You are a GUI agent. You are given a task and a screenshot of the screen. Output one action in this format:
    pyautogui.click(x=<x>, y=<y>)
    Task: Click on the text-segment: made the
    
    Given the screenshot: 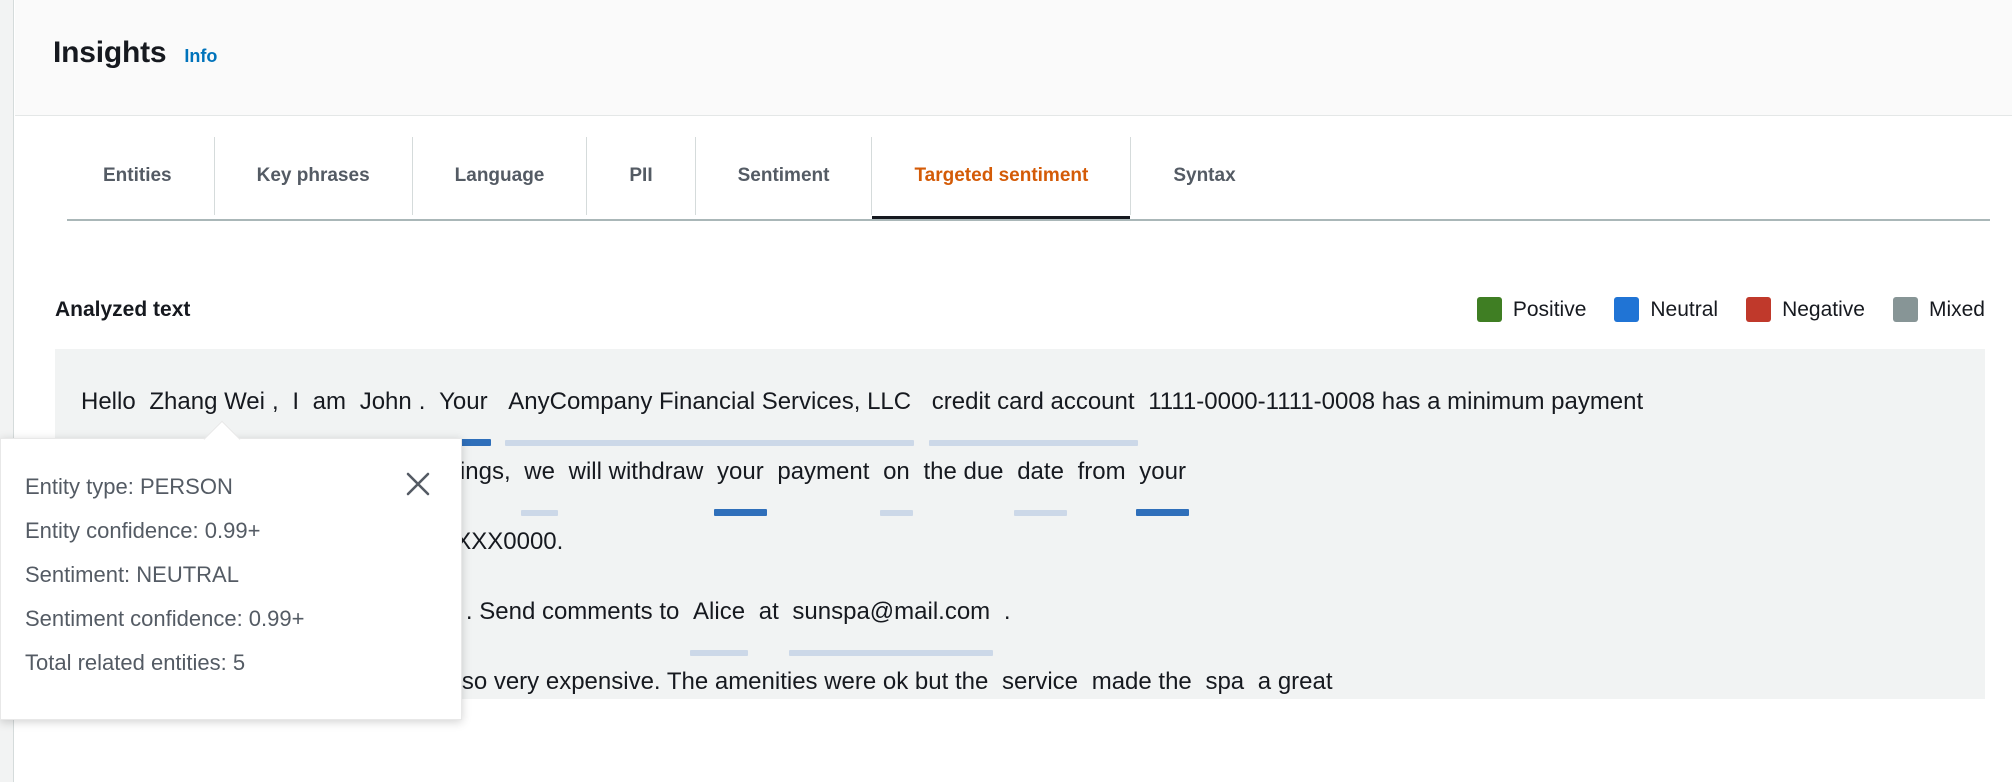 What is the action you would take?
    pyautogui.click(x=1142, y=681)
    